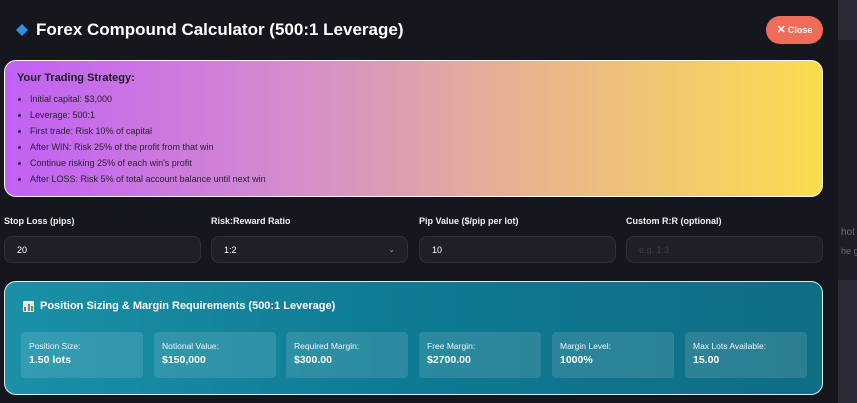 The image size is (857, 403). I want to click on metric-label: Free Margin:, so click(451, 346).